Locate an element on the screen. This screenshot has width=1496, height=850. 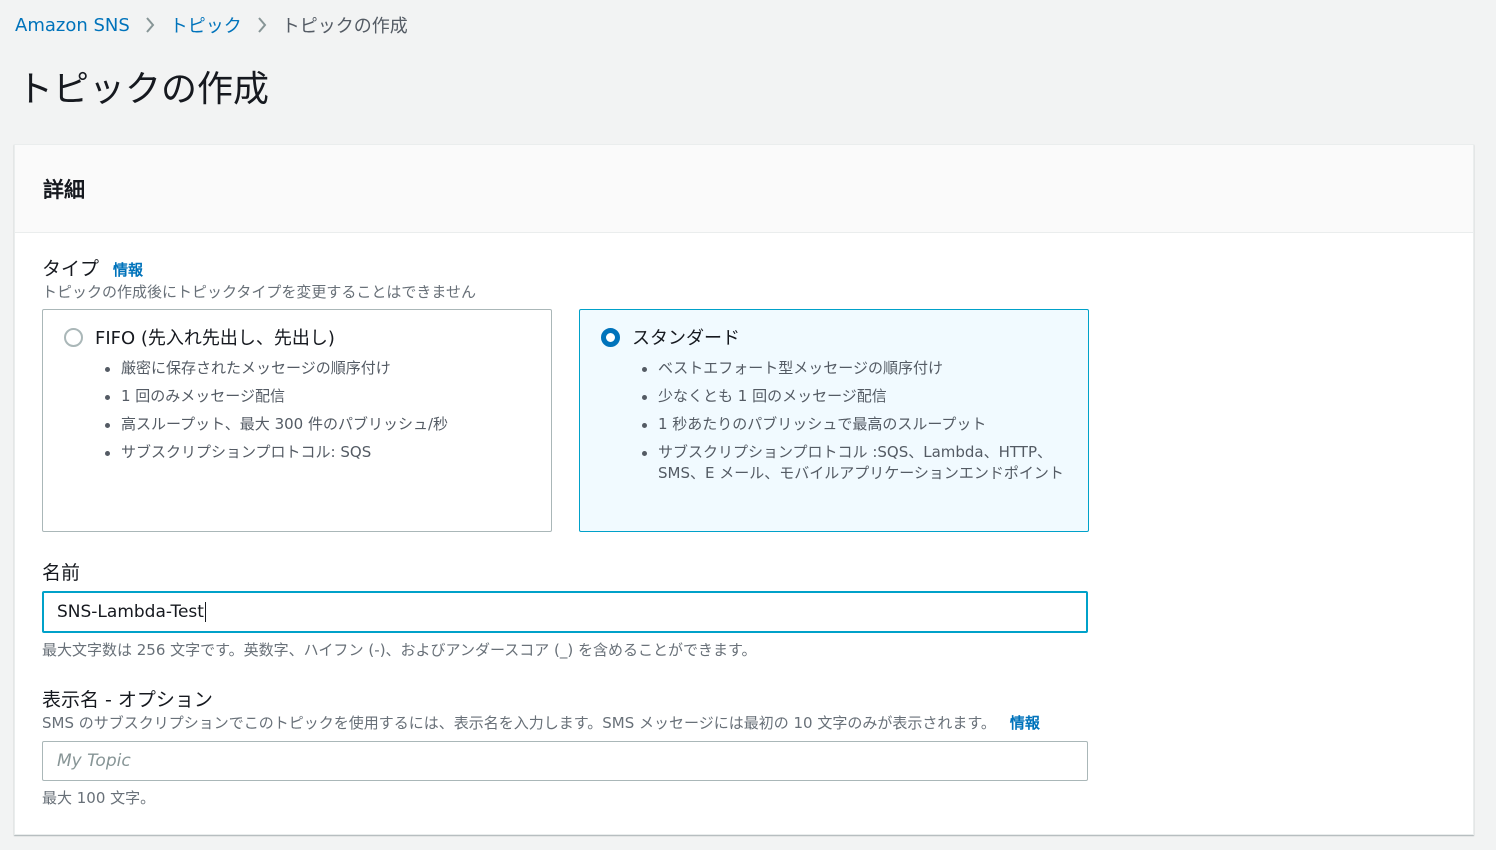
list-item: 厳密に保存されたメッセージの順序付け is located at coordinates (321, 368).